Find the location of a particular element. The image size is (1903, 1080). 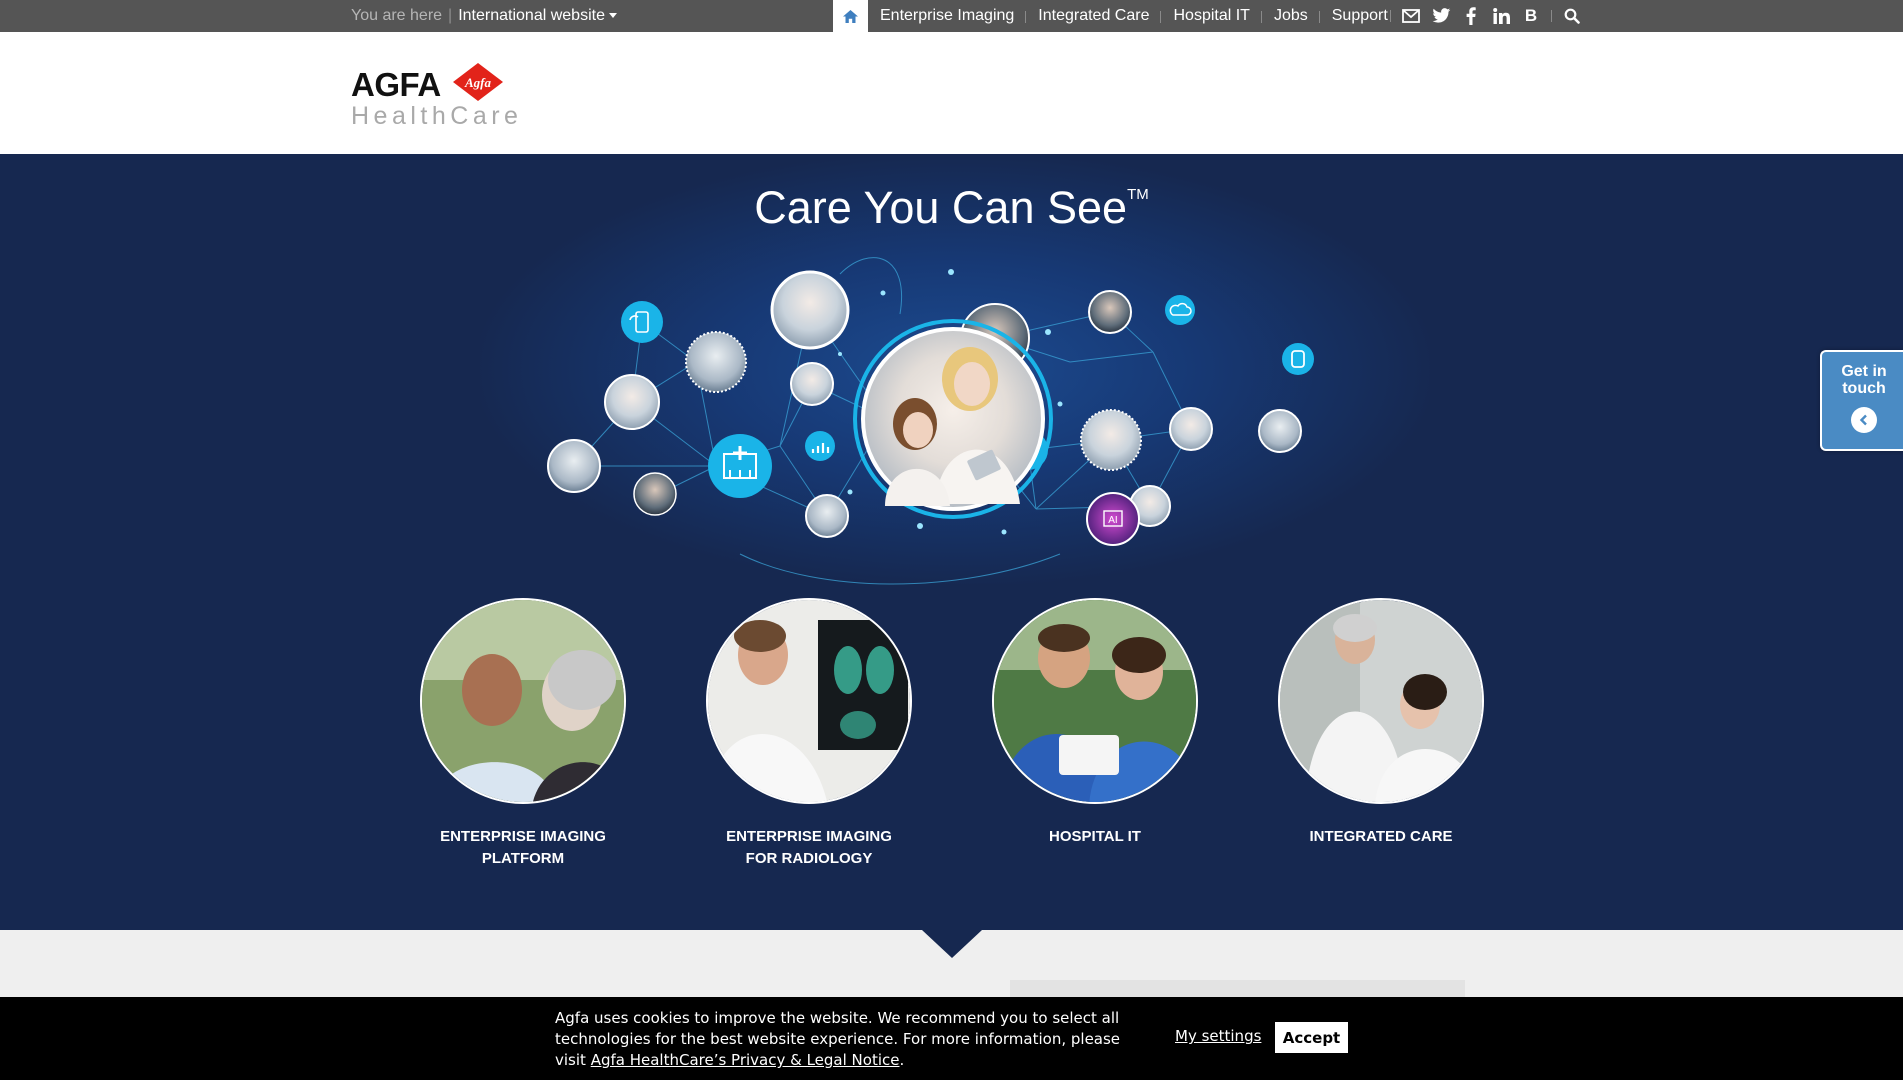

hospital-icon is located at coordinates (740, 466).